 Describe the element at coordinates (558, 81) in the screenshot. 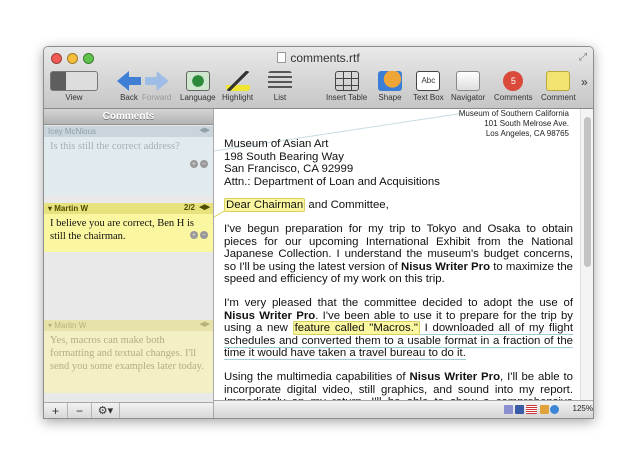

I see `sticky-note-icon` at that location.